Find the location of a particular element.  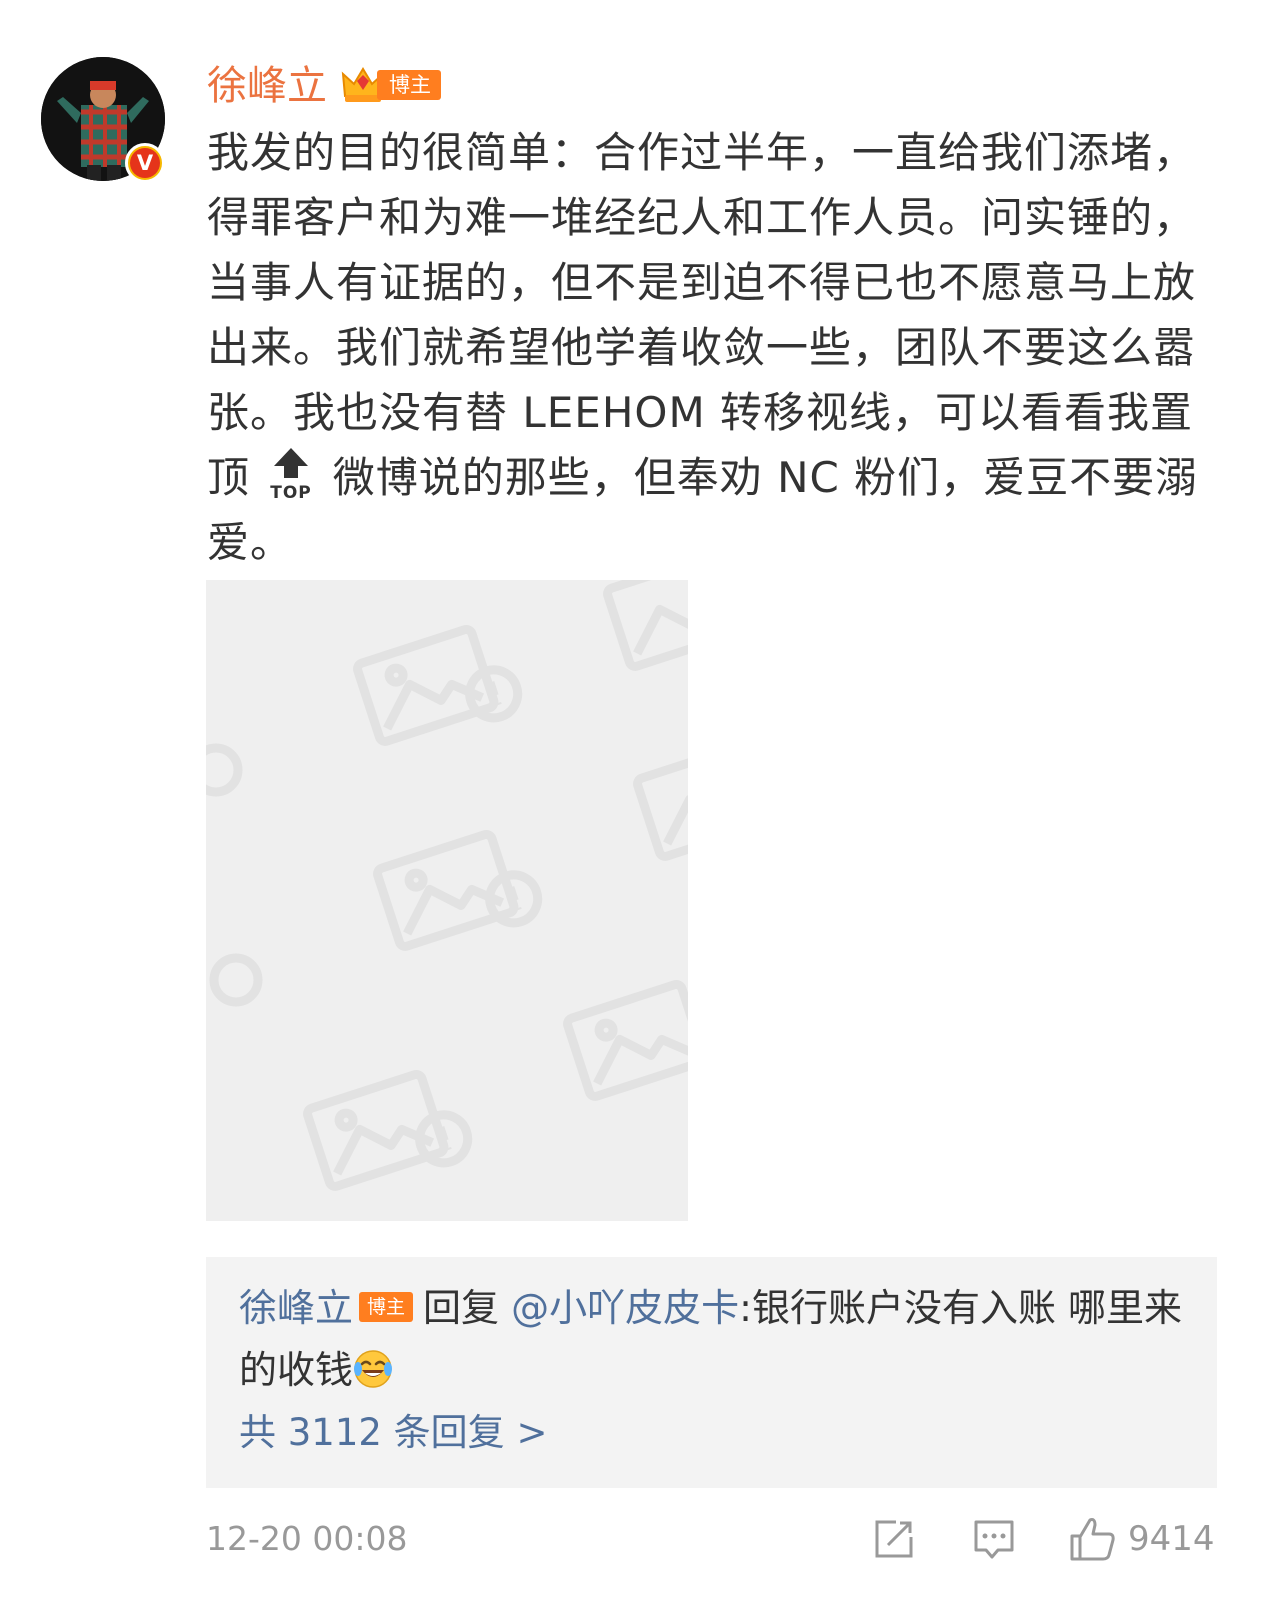

reply-word: 回复 is located at coordinates (461, 1308).